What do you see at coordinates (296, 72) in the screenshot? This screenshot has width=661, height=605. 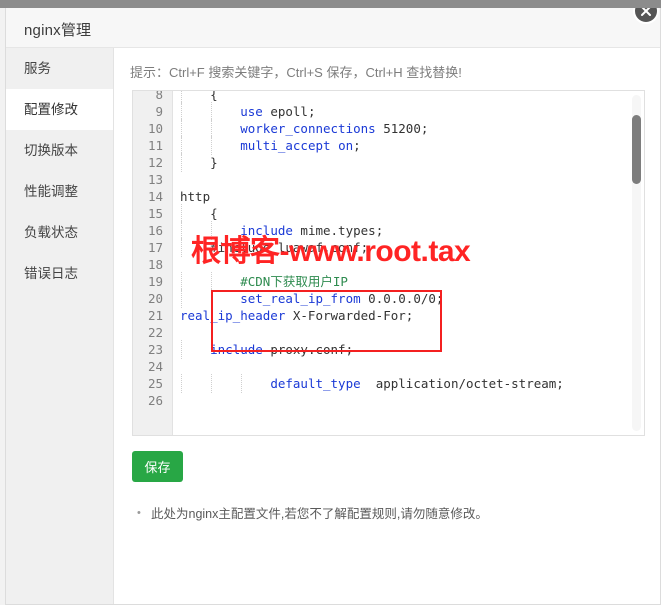 I see `shortcut-hint: 提示：Ctrl+F 搜索关键字，Ctrl+S 保存，Ctrl+H 查找替换!` at bounding box center [296, 72].